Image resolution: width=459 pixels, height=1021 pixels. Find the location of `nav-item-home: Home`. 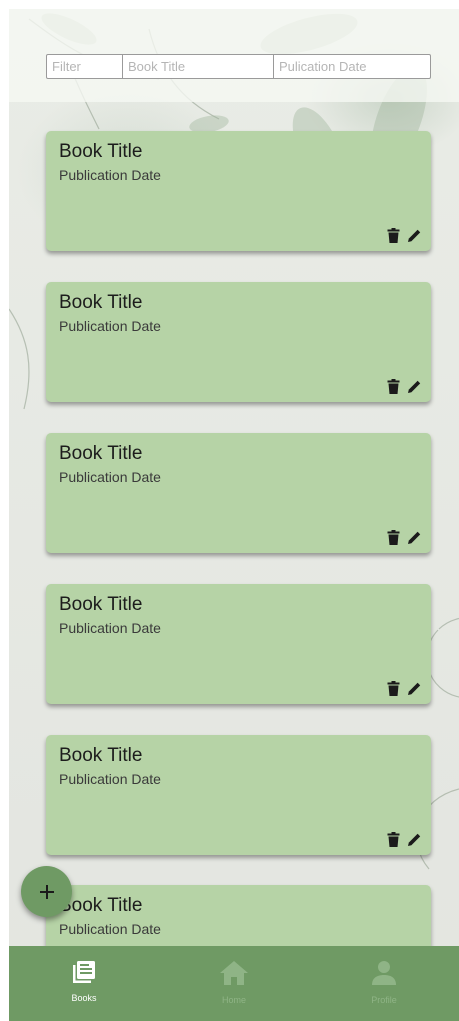

nav-item-home: Home is located at coordinates (234, 983).